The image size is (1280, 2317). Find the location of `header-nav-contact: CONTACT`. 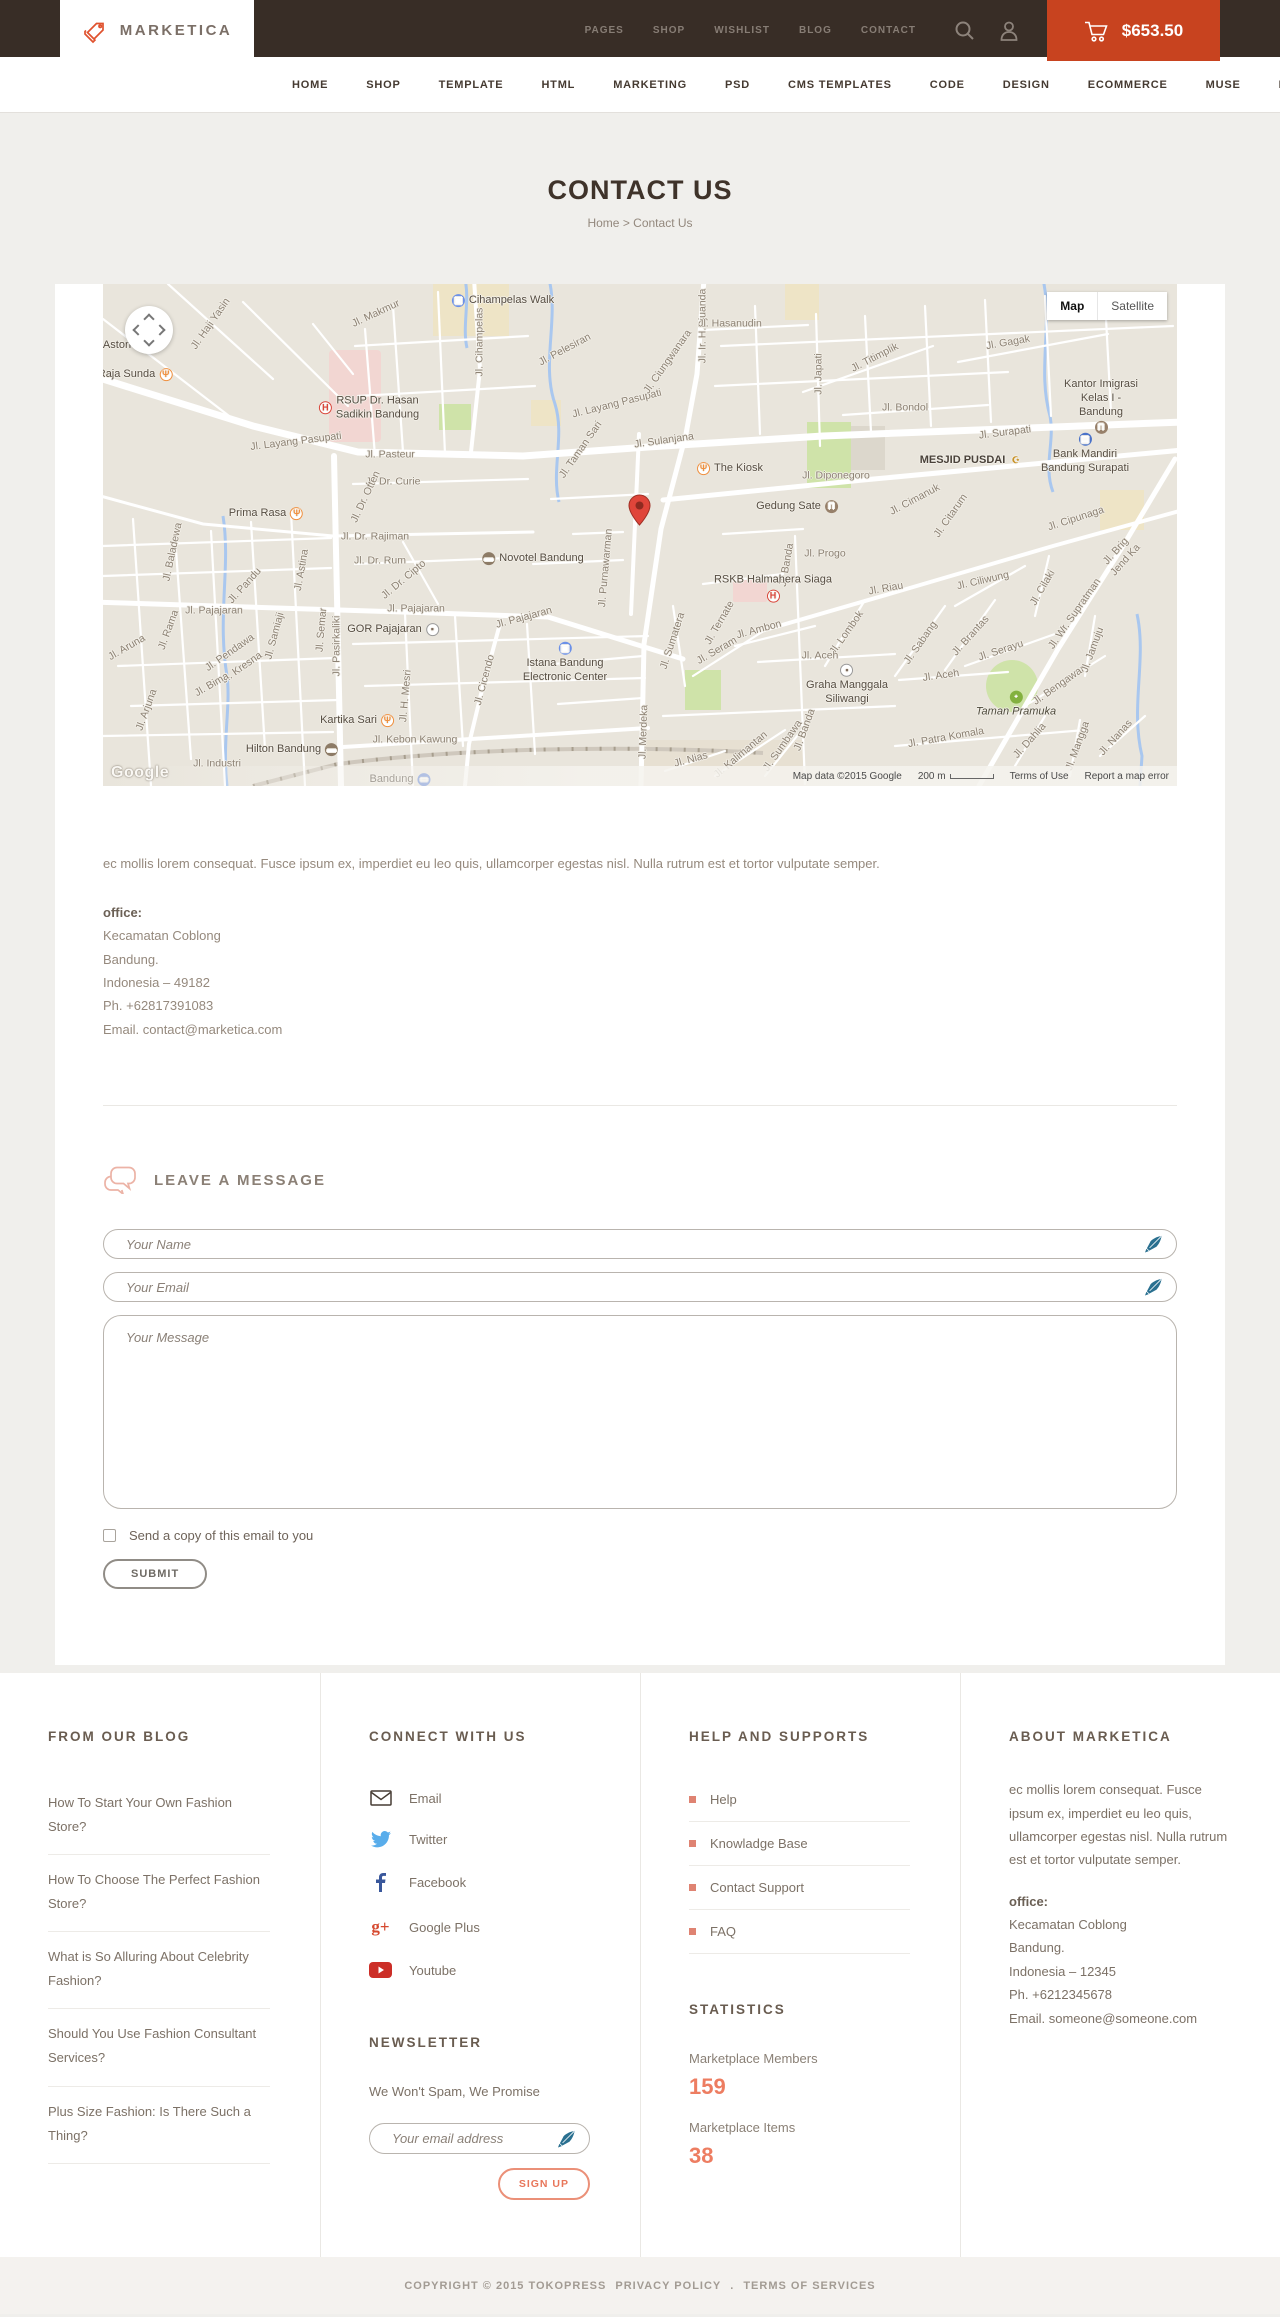

header-nav-contact: CONTACT is located at coordinates (888, 30).